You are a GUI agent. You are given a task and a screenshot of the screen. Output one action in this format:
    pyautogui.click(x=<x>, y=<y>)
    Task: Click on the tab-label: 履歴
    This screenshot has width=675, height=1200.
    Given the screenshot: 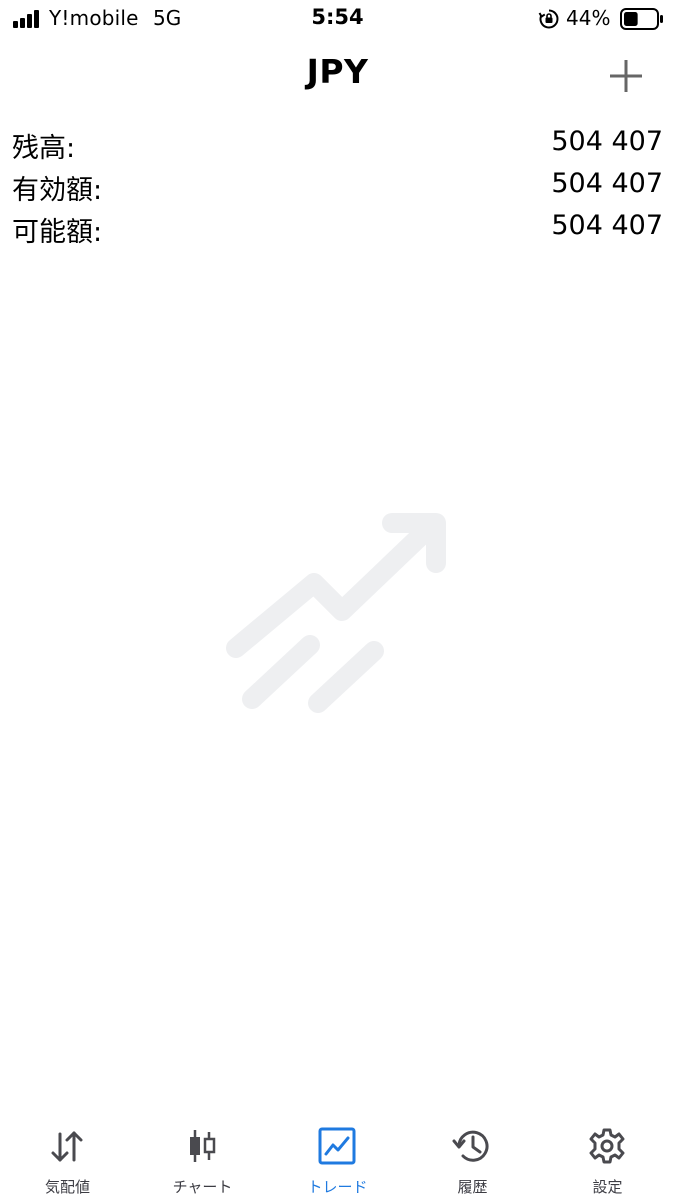 What is the action you would take?
    pyautogui.click(x=472, y=1187)
    